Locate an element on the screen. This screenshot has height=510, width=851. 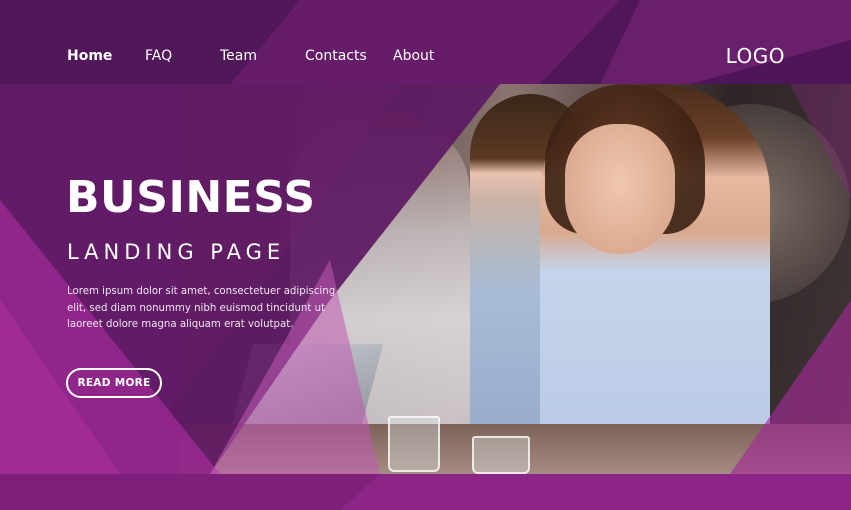
nav-about: About is located at coordinates (413, 56).